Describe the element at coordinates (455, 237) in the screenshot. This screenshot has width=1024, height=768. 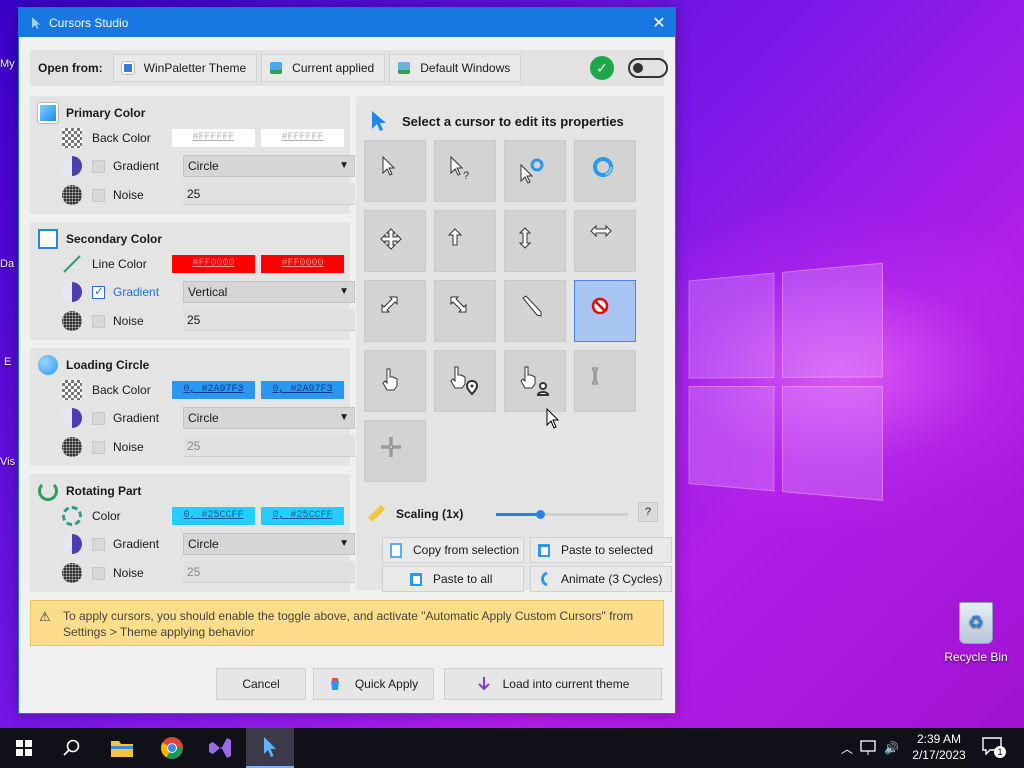
I see `up-arrow-cursor-icon` at that location.